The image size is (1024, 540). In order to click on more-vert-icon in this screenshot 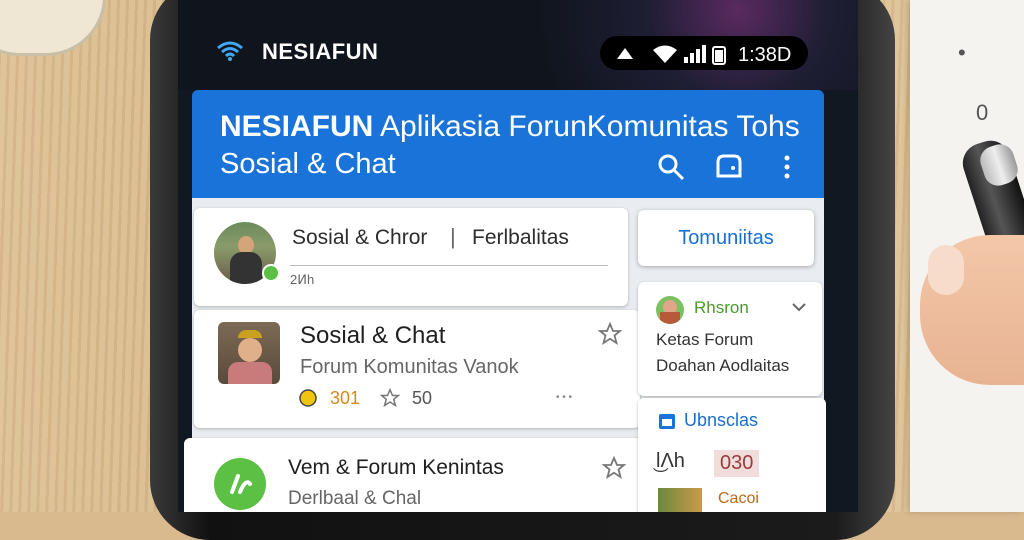, I will do `click(787, 167)`.